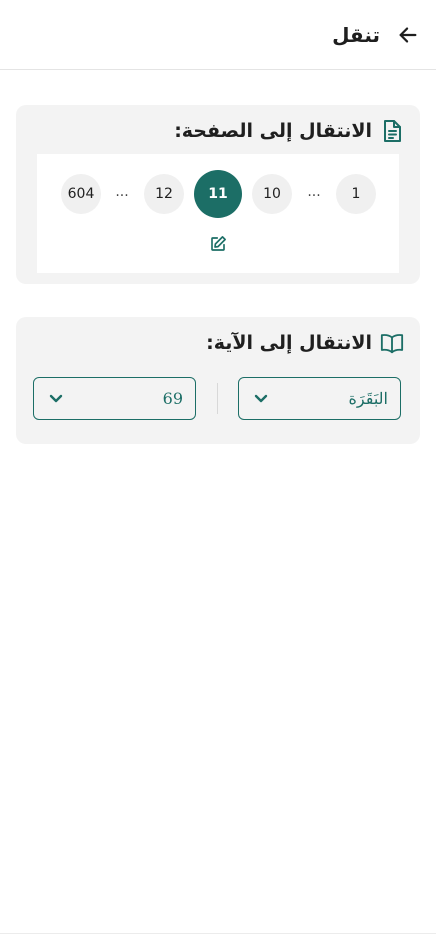 This screenshot has width=436, height=934. I want to click on open-book-icon, so click(392, 343).